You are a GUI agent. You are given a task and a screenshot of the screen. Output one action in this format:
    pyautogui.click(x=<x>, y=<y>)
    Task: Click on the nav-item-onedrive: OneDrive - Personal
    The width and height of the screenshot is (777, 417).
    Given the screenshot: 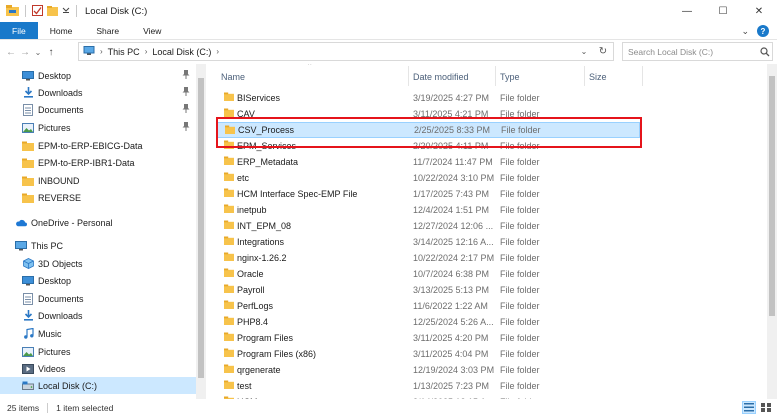 What is the action you would take?
    pyautogui.click(x=98, y=222)
    